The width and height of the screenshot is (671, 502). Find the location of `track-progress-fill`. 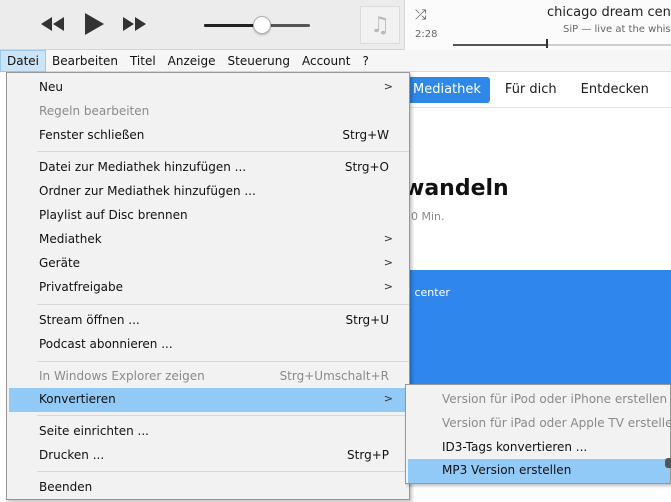

track-progress-fill is located at coordinates (500, 45).